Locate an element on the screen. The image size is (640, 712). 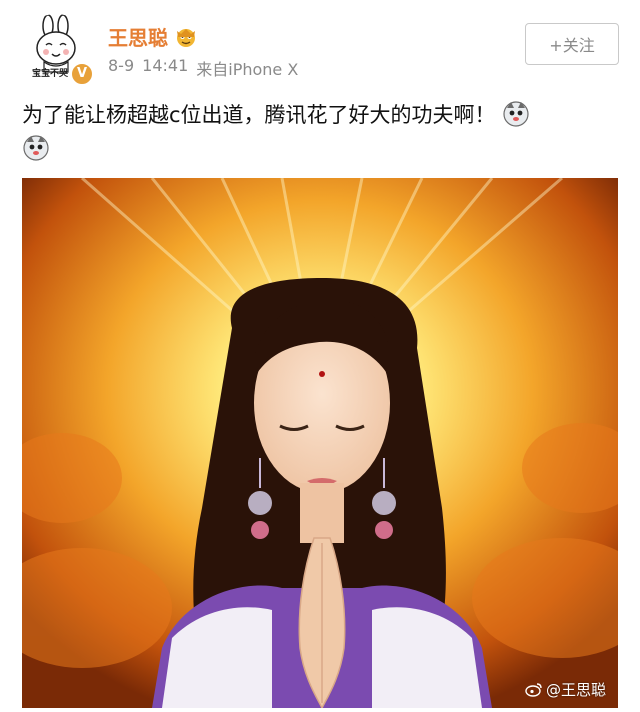
post-date: 8-9 is located at coordinates (121, 65).